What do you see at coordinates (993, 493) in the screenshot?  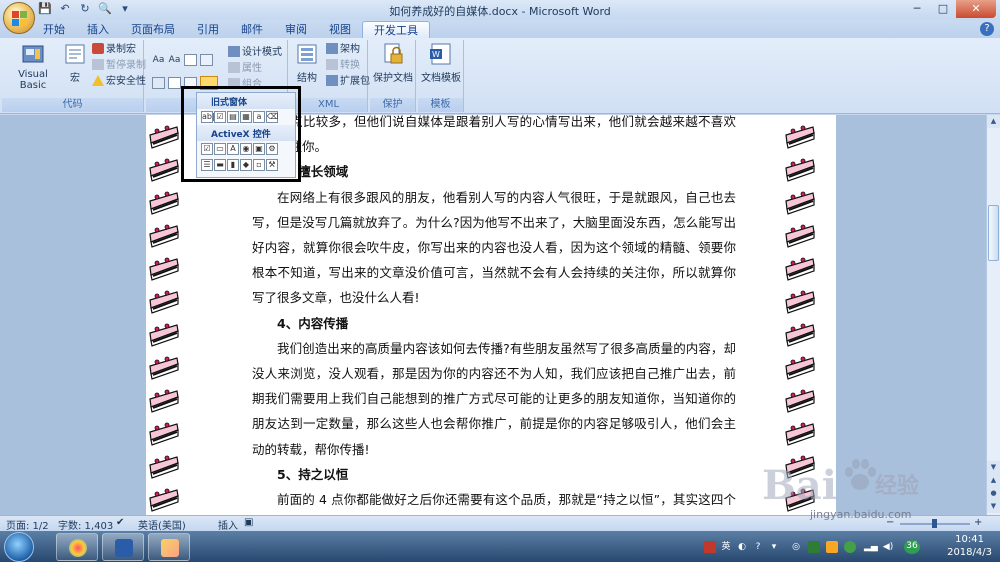 I see `browse-object-icon: ●` at bounding box center [993, 493].